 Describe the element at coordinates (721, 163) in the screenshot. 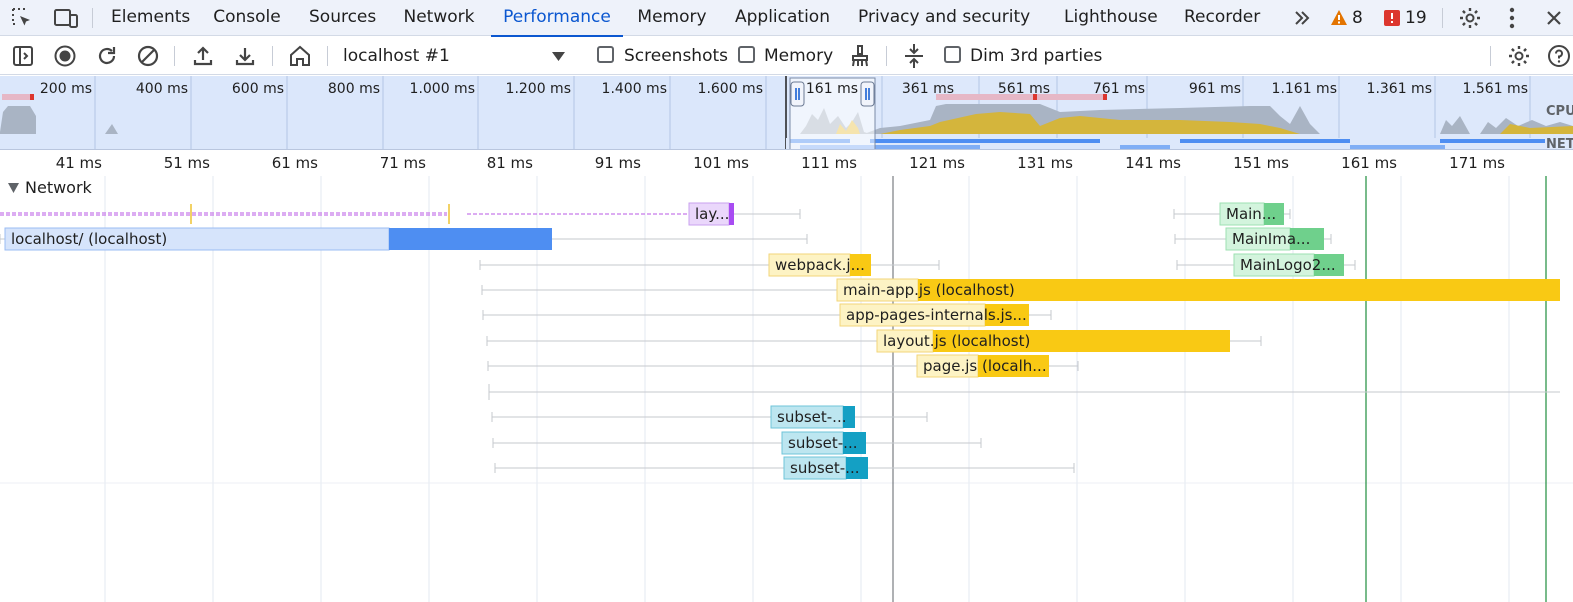

I see `ruler-tick-label: 101 ms` at that location.